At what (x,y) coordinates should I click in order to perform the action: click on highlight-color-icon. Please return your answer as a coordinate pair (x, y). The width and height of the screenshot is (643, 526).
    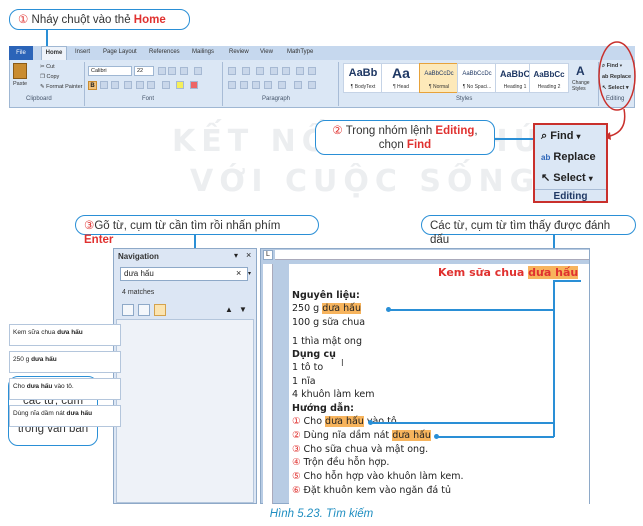
    Looking at the image, I should click on (180, 85).